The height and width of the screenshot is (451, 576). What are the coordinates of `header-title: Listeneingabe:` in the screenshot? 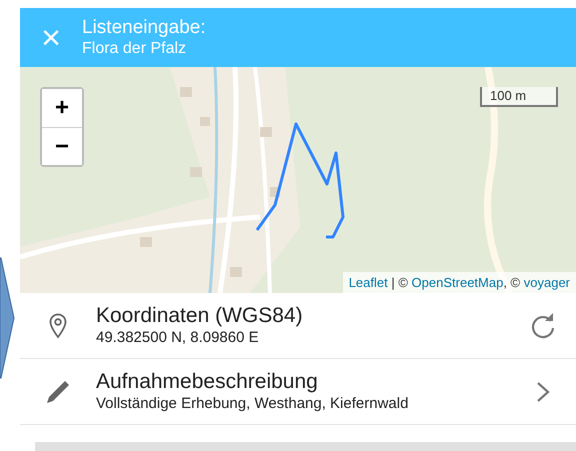 It's located at (144, 28).